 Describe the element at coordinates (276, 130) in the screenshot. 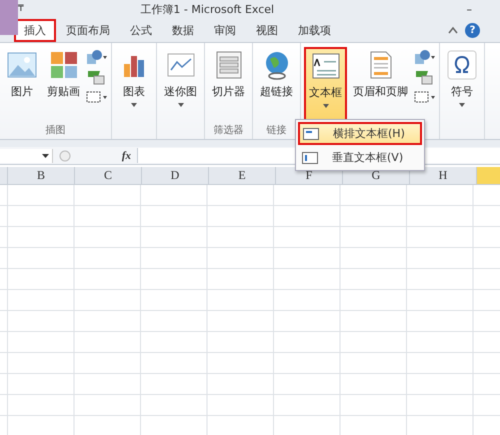

I see `group-label: 链接` at that location.